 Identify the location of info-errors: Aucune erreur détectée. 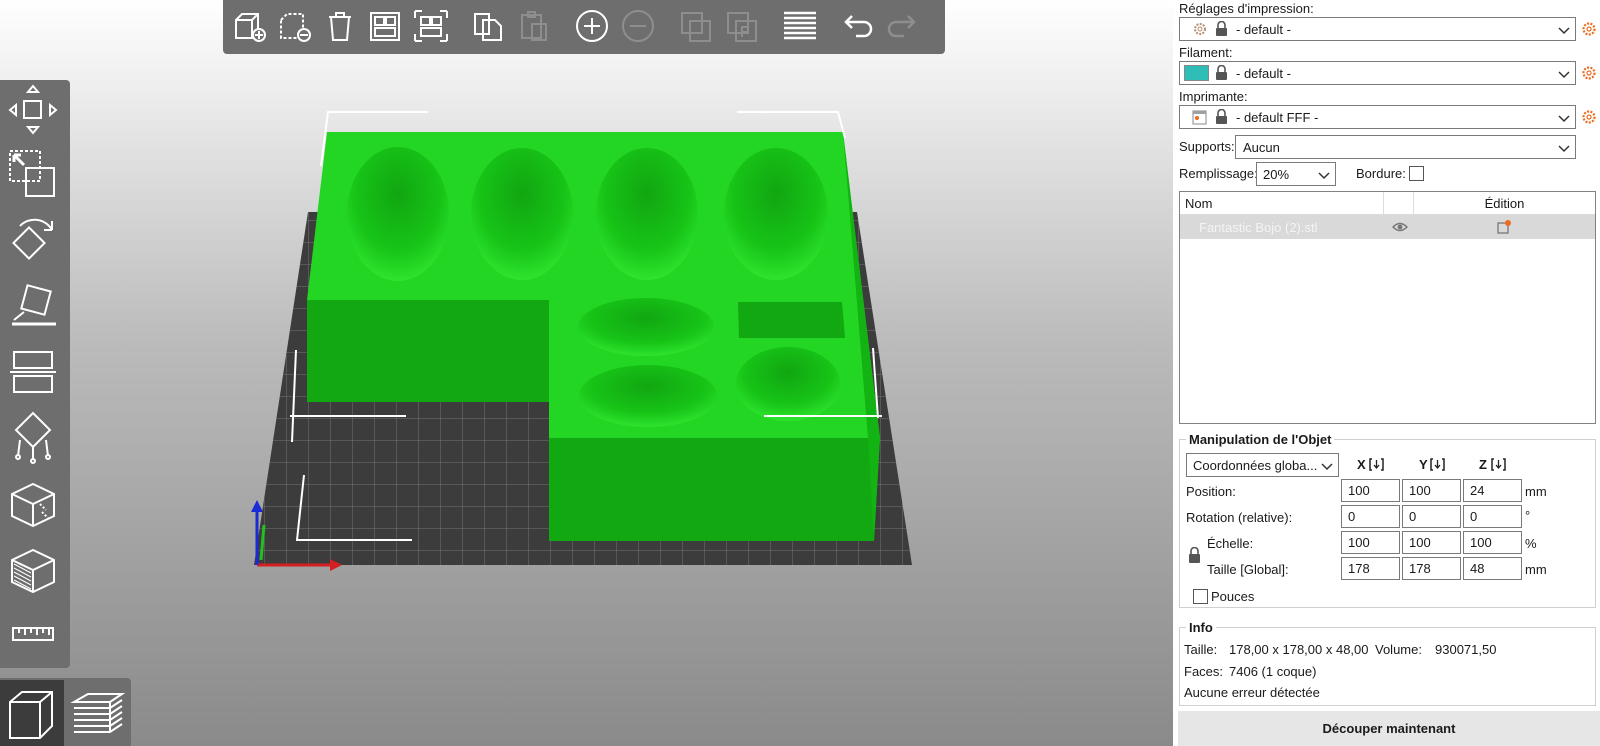
(1252, 692).